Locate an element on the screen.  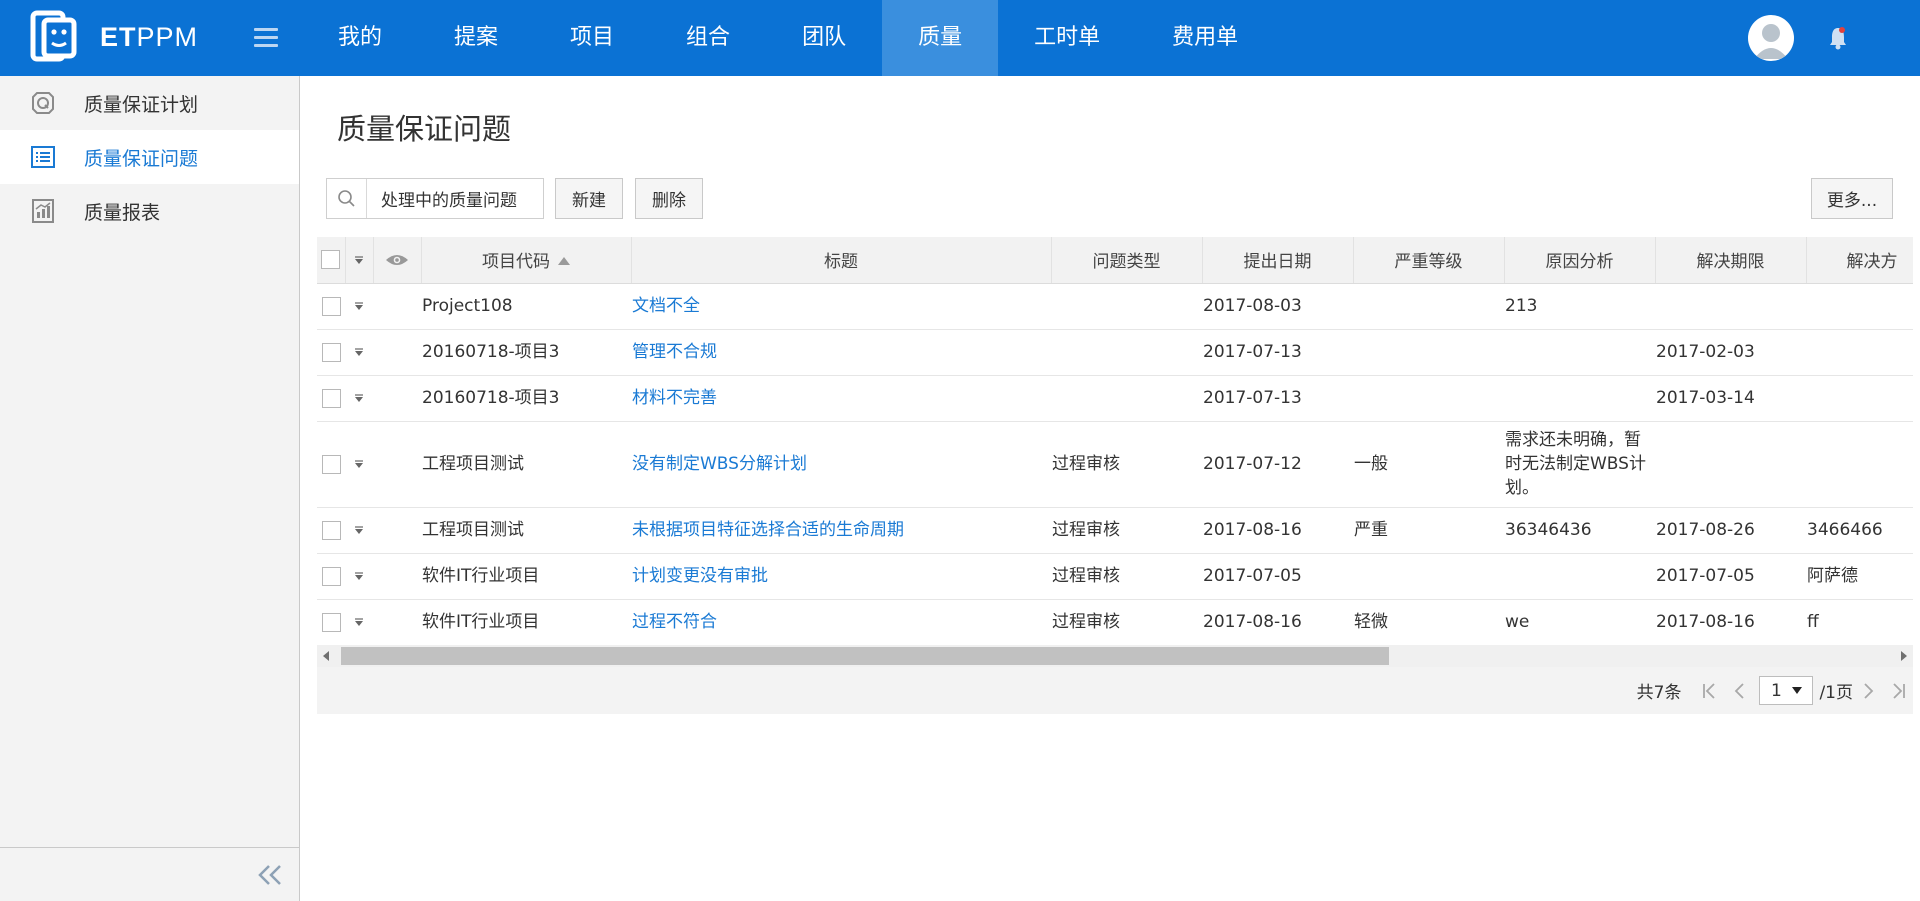
page-title: 质量保证问题 is located at coordinates (424, 129).